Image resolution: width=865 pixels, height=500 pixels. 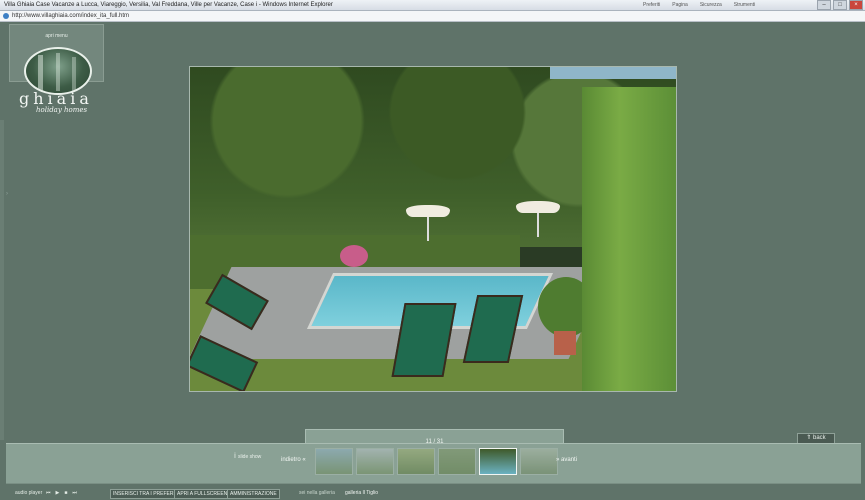 I want to click on menu-logo-box: apri menu, so click(x=56, y=59).